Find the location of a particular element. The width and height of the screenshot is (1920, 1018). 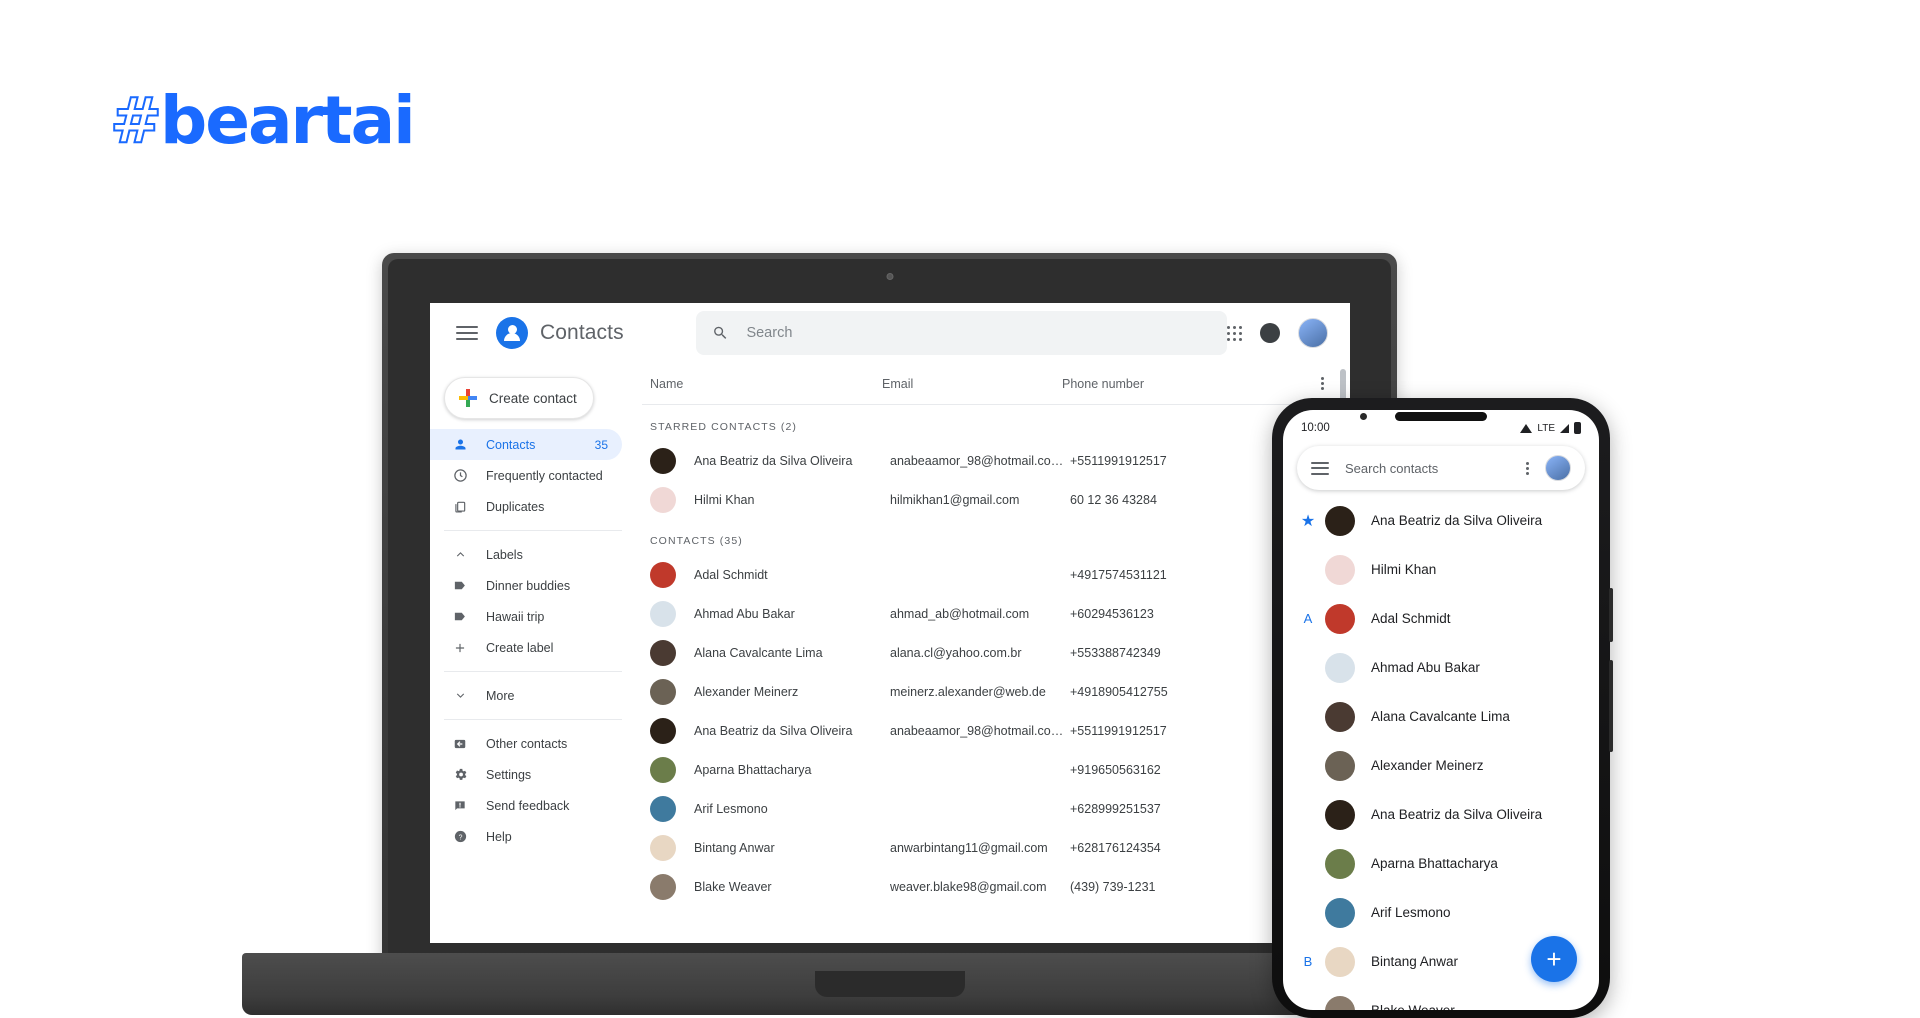

sidebar-item-dinner-buddies: Dinner buddies is located at coordinates (526, 585).